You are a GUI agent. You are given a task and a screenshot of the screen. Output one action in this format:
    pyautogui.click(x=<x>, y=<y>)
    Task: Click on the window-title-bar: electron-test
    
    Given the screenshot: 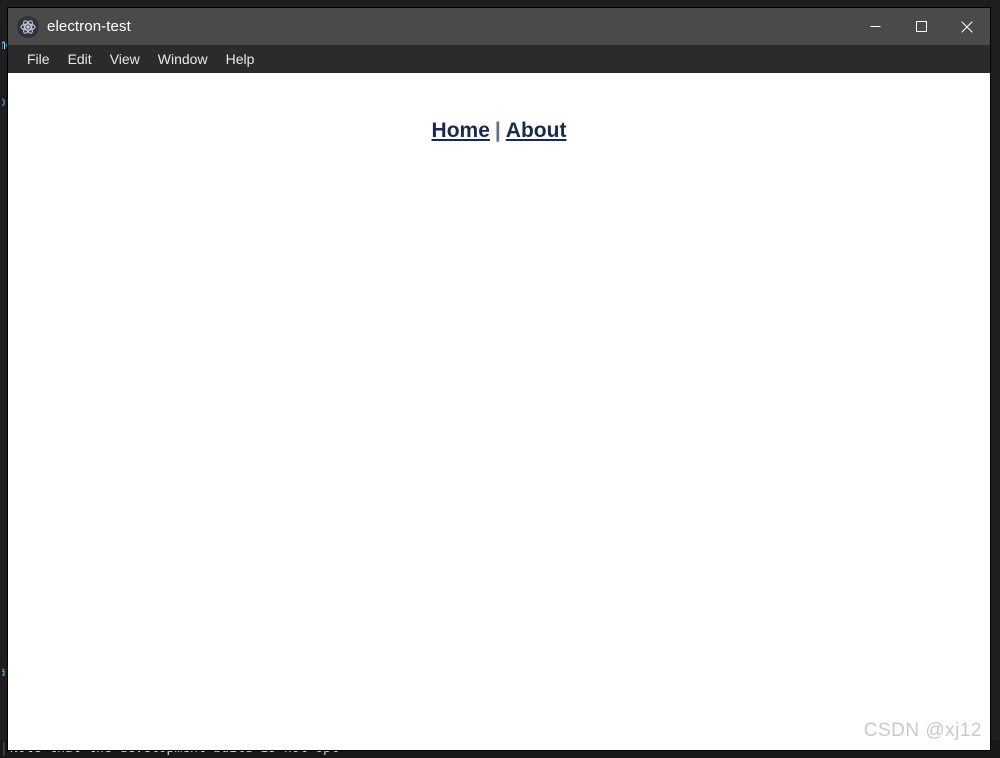 What is the action you would take?
    pyautogui.click(x=499, y=26)
    